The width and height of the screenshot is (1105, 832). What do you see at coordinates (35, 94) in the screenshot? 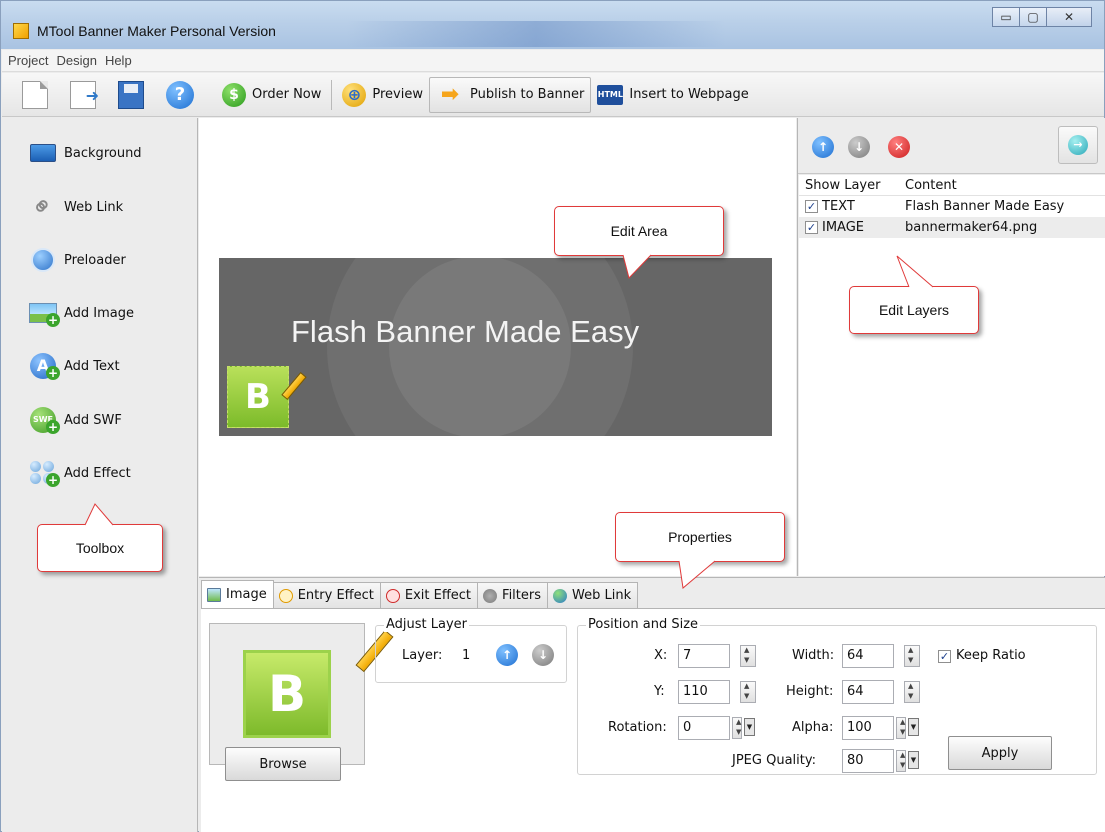
I see `new-document-icon` at bounding box center [35, 94].